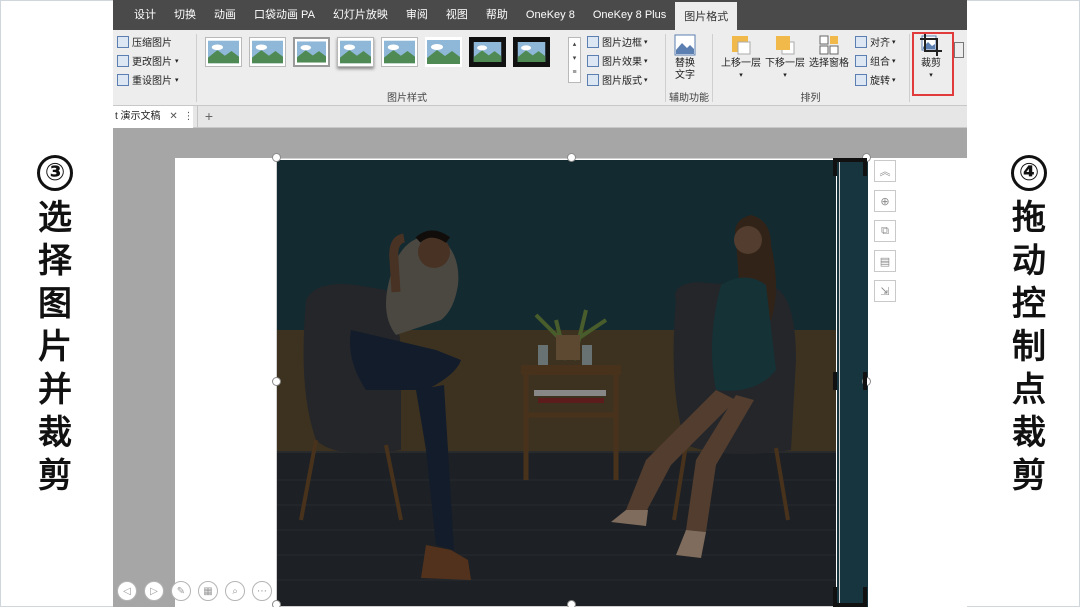 The height and width of the screenshot is (607, 1080). I want to click on change-picture-button: 更改图片 ▾, so click(157, 60).